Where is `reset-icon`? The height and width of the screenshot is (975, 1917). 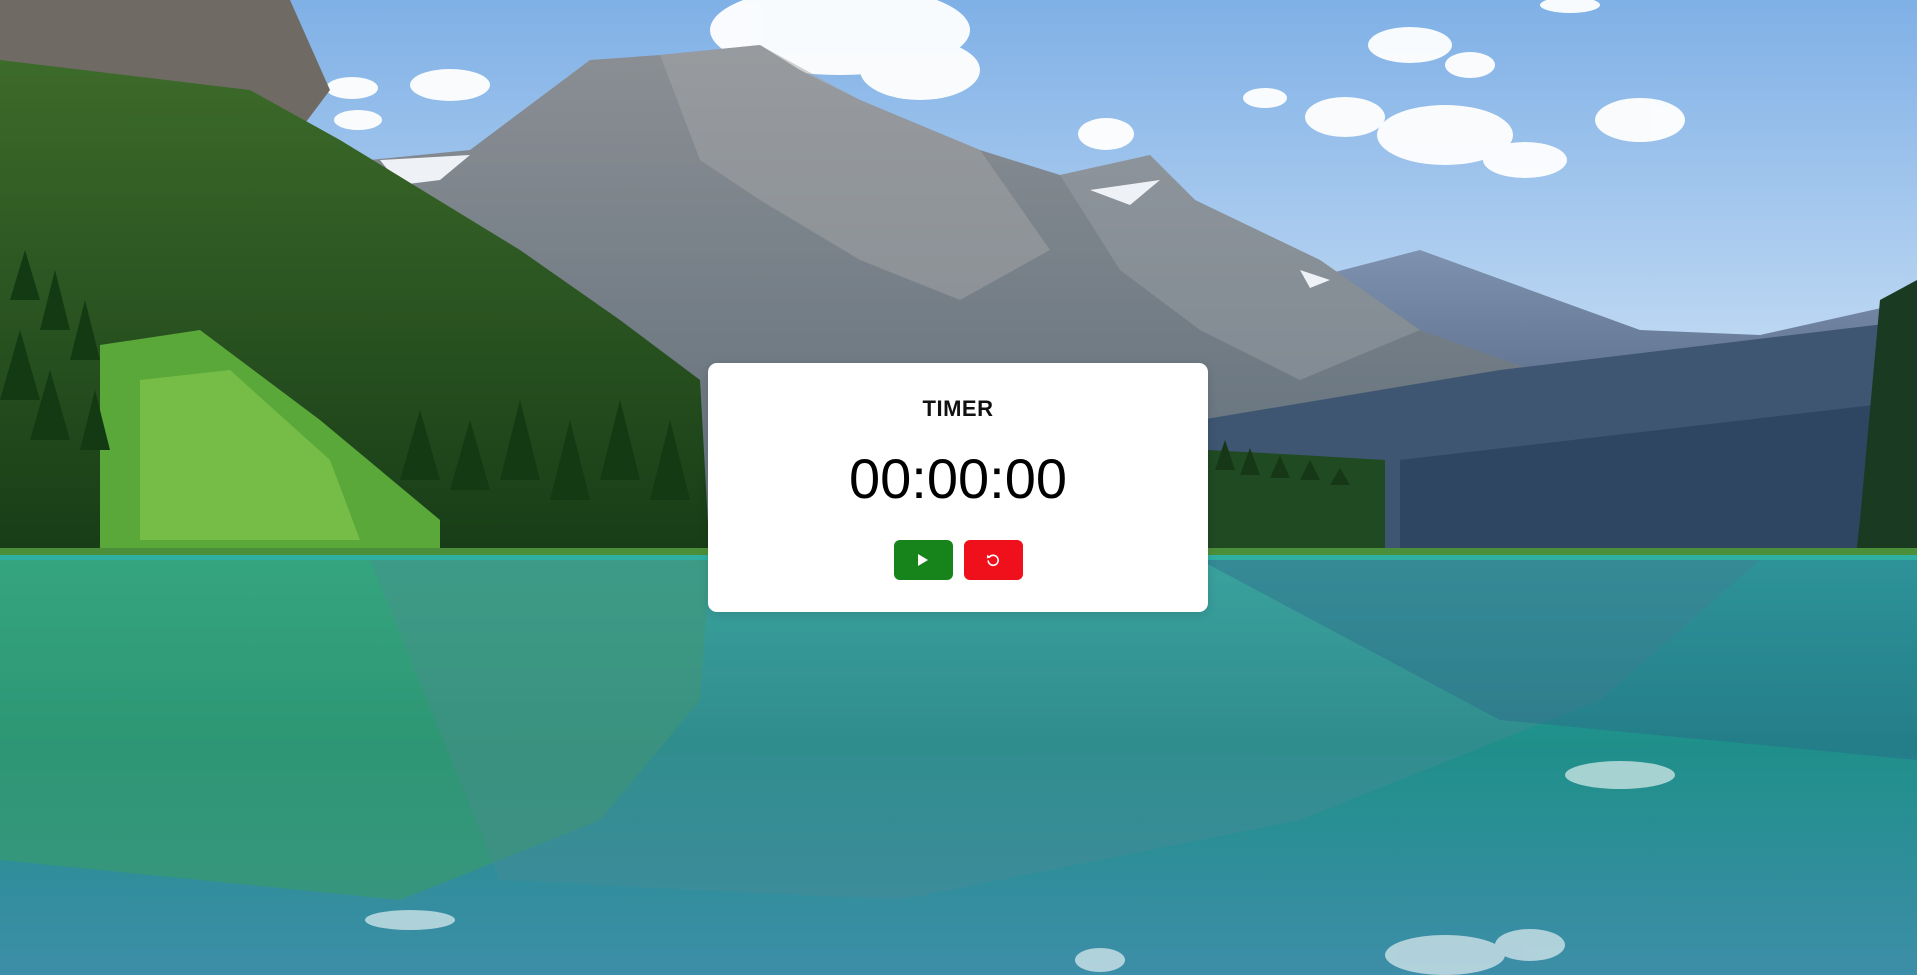
reset-icon is located at coordinates (993, 560).